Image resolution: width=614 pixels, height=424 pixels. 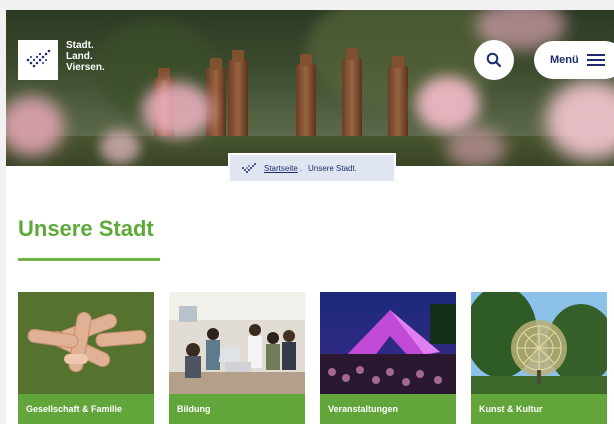 What do you see at coordinates (388, 409) in the screenshot?
I see `card-label: Veranstaltungen` at bounding box center [388, 409].